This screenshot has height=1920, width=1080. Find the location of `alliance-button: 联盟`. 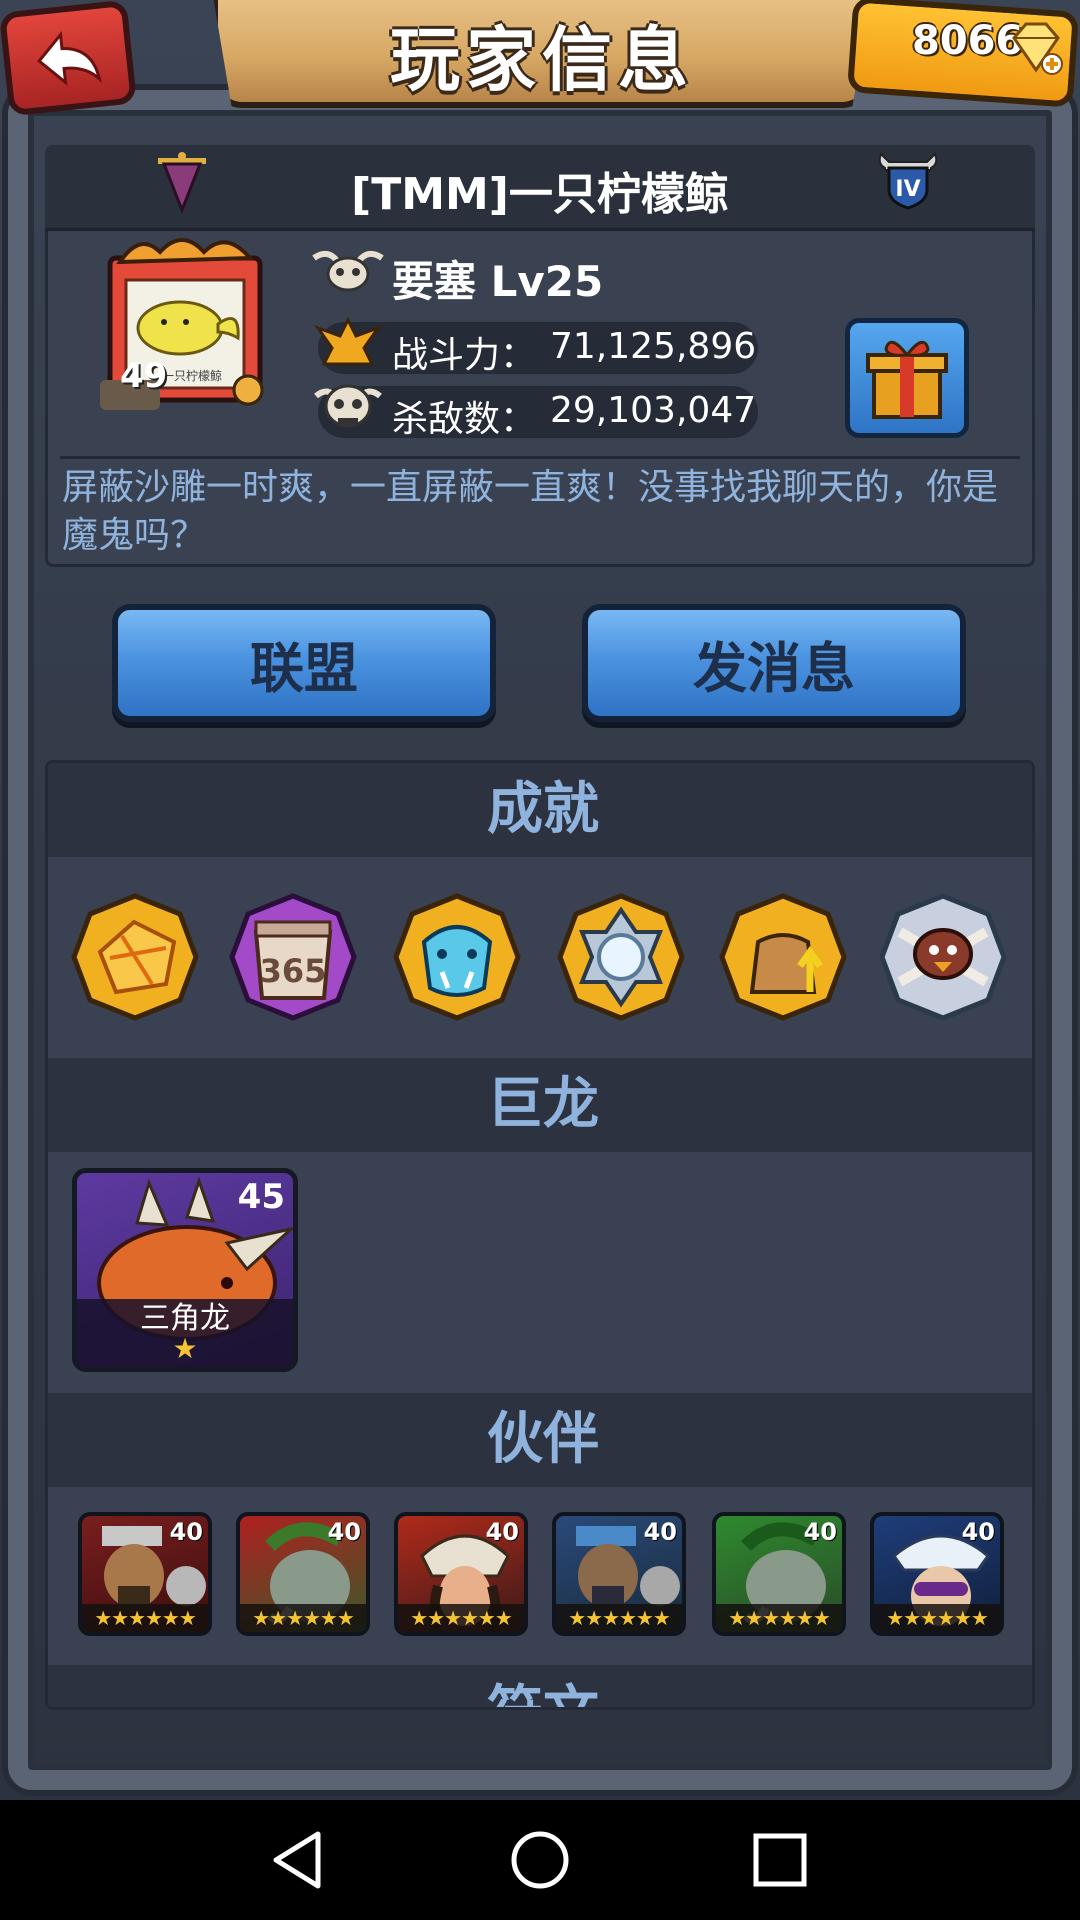

alliance-button: 联盟 is located at coordinates (304, 663).